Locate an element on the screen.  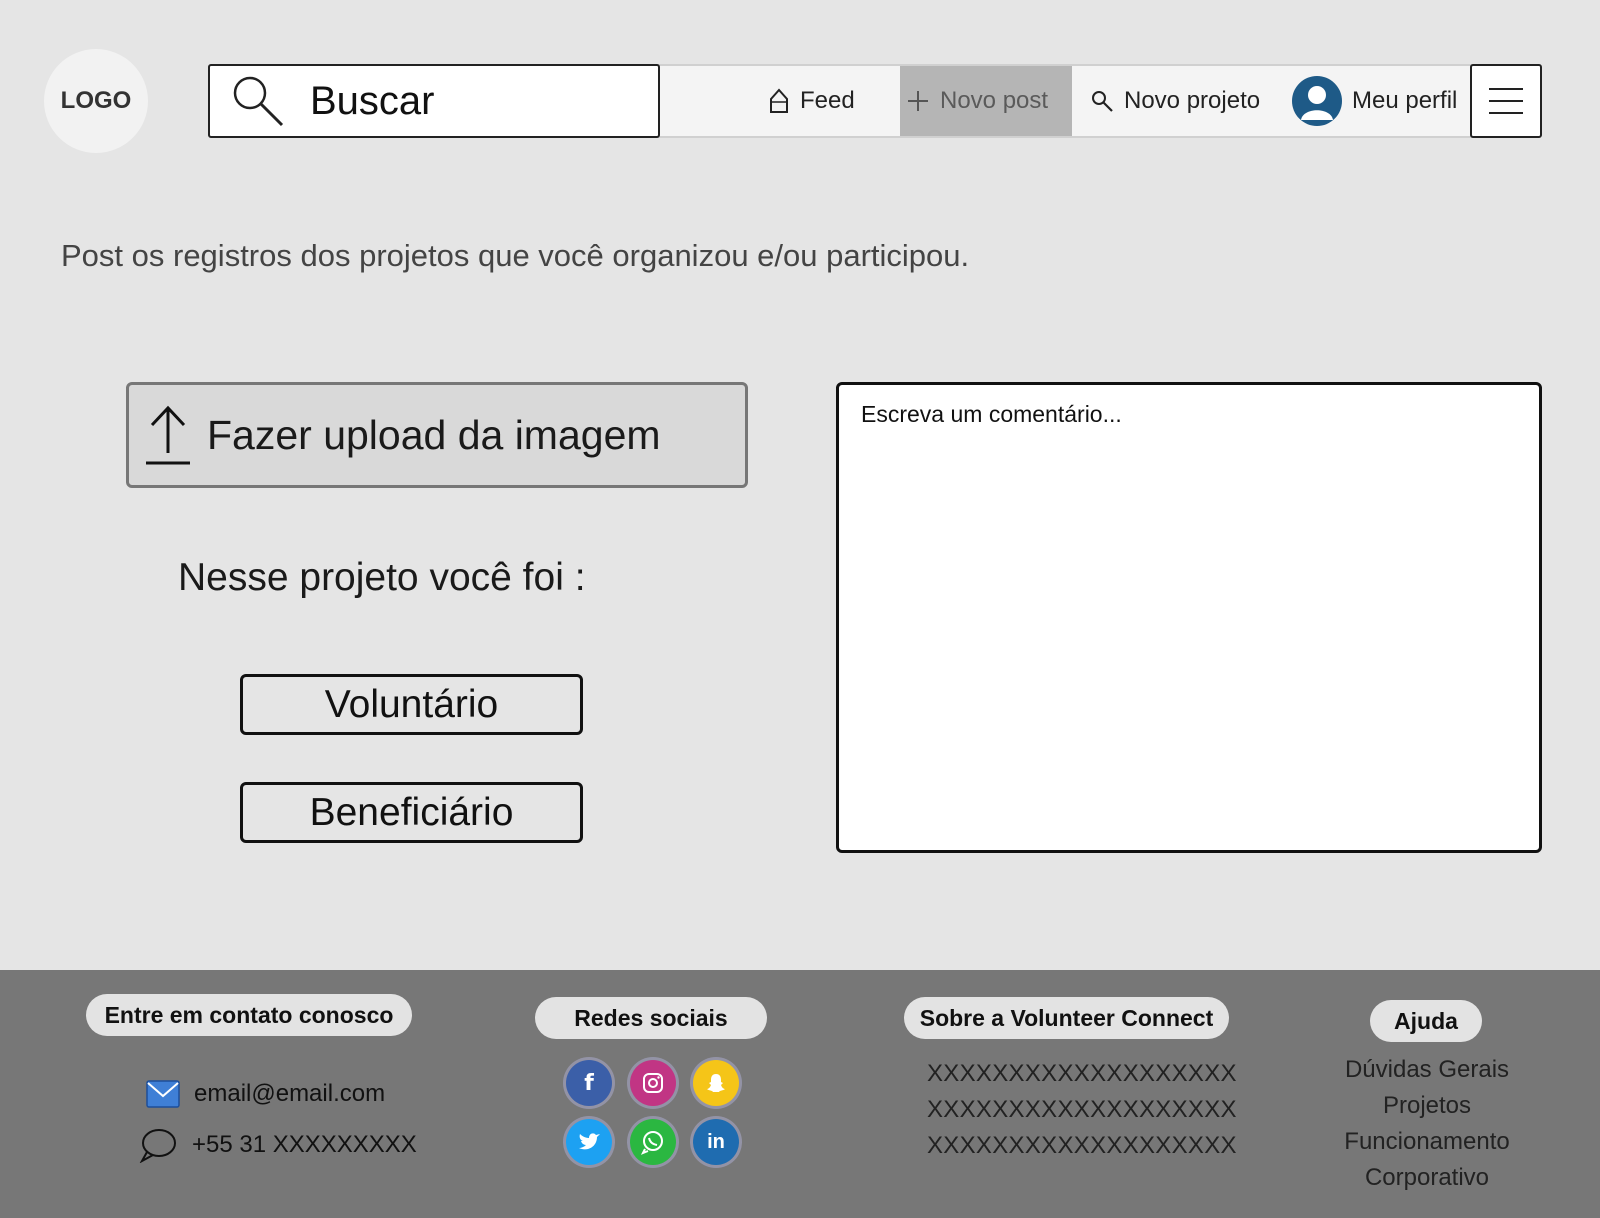
search-bar is located at coordinates (434, 101).